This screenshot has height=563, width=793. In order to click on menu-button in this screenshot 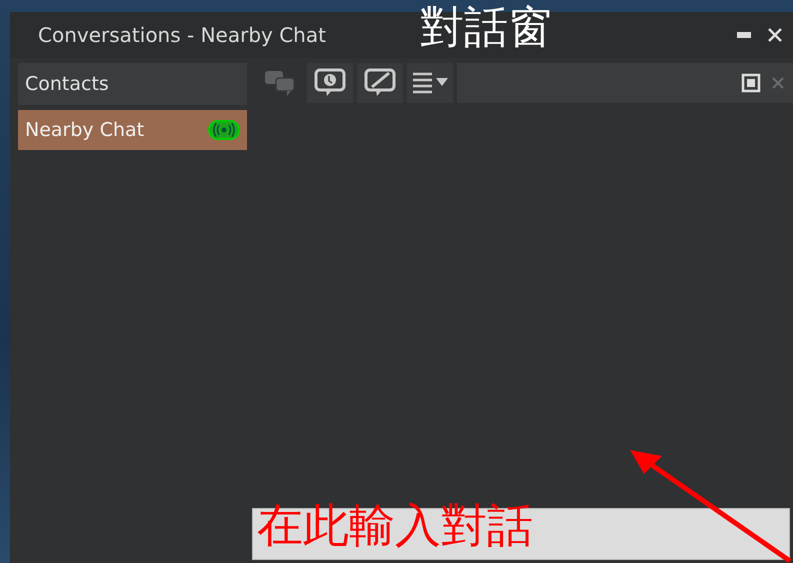, I will do `click(430, 83)`.